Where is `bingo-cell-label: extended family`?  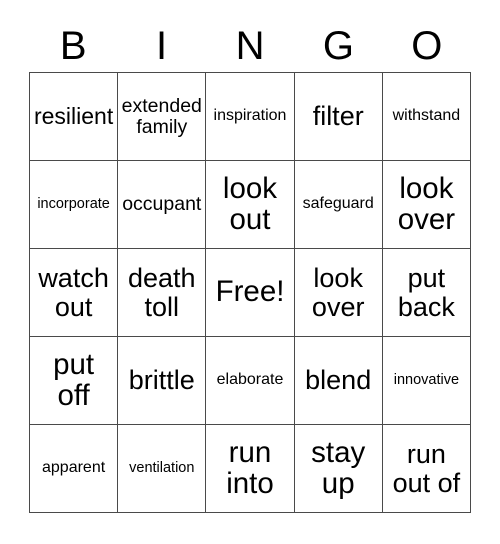
bingo-cell-label: extended family is located at coordinates (161, 116).